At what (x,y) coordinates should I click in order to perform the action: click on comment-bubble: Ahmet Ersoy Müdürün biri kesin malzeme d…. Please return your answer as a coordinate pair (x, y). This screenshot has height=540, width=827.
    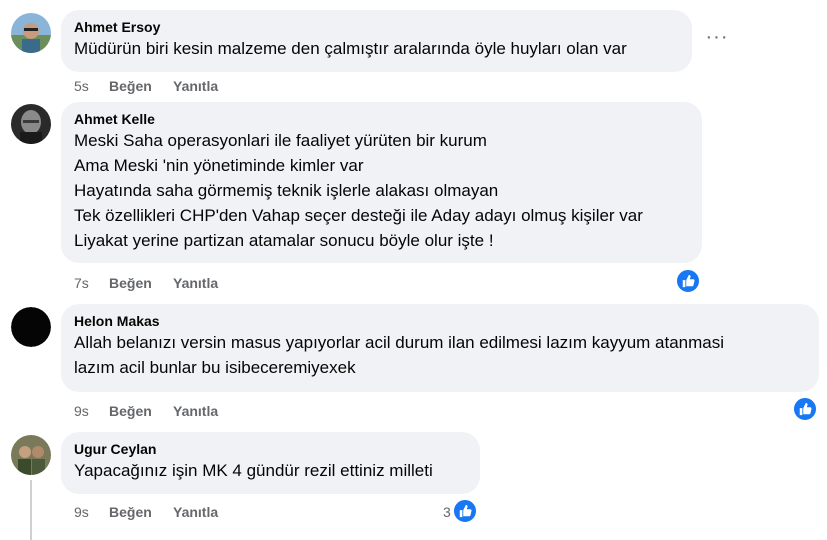
    Looking at the image, I should click on (376, 41).